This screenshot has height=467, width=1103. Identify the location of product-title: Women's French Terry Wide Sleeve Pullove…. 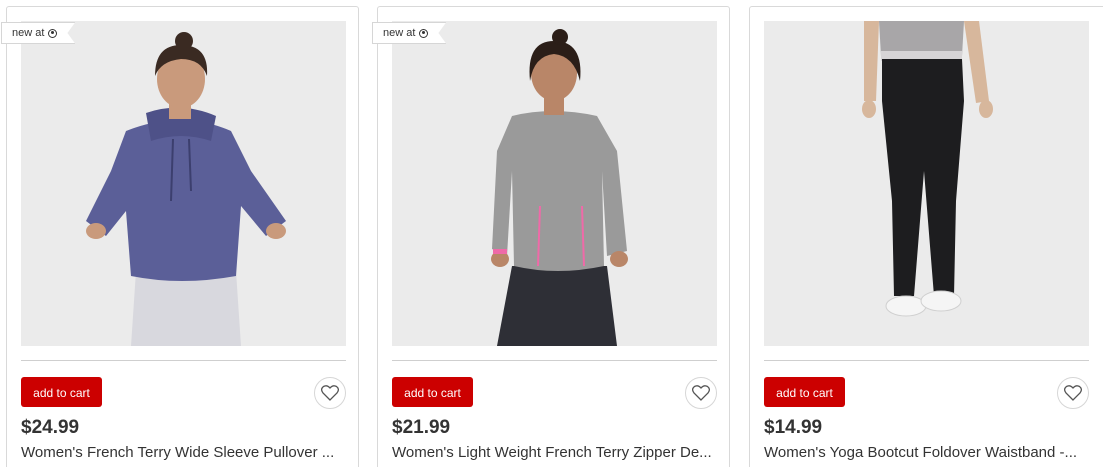
(186, 452).